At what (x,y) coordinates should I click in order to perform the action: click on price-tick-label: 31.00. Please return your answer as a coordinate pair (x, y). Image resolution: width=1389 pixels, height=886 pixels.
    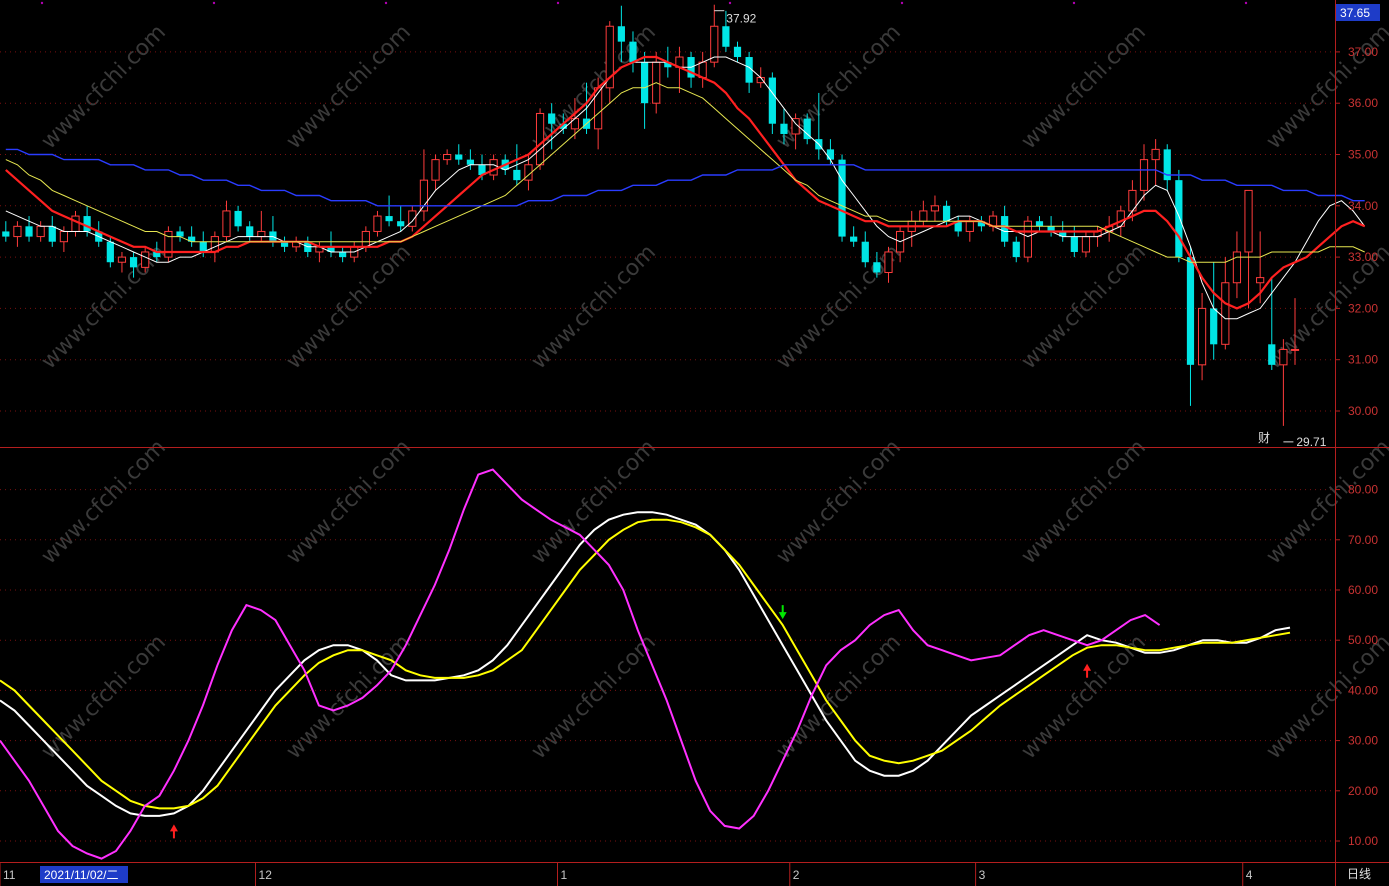
    Looking at the image, I should click on (1363, 360).